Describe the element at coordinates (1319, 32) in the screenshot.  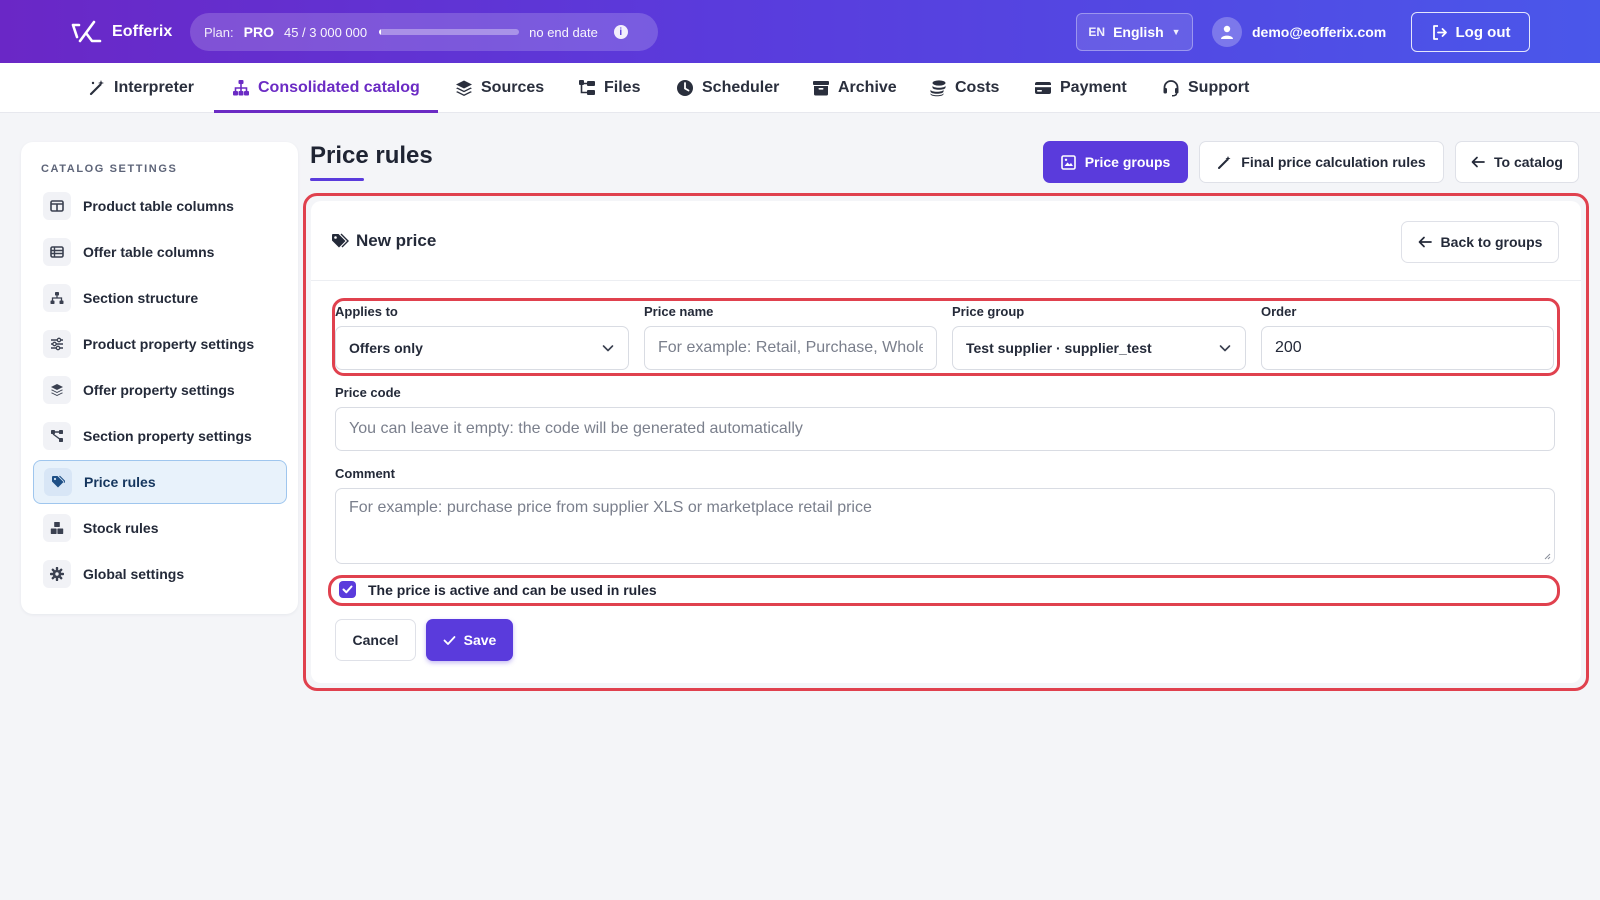
I see `user-email: demo@eofferix.com` at that location.